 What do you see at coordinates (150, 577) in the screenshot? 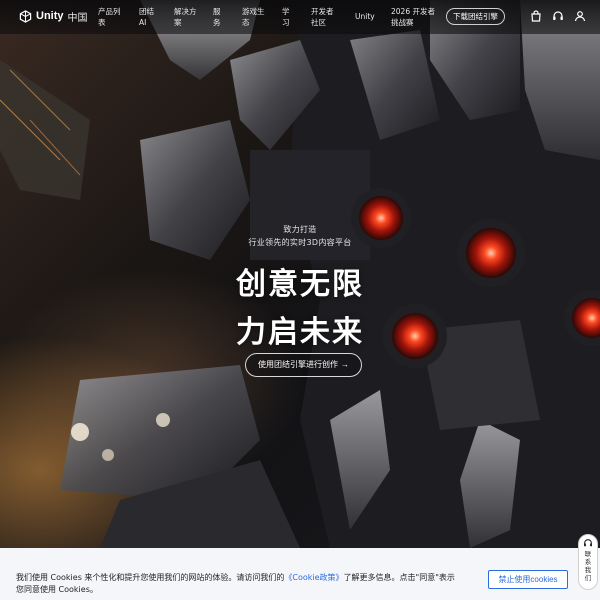
I see `cookie-text-before: 我们使用 Cookies 来个性化和提升您使用我们的网站的体验。请访问我们的` at bounding box center [150, 577].